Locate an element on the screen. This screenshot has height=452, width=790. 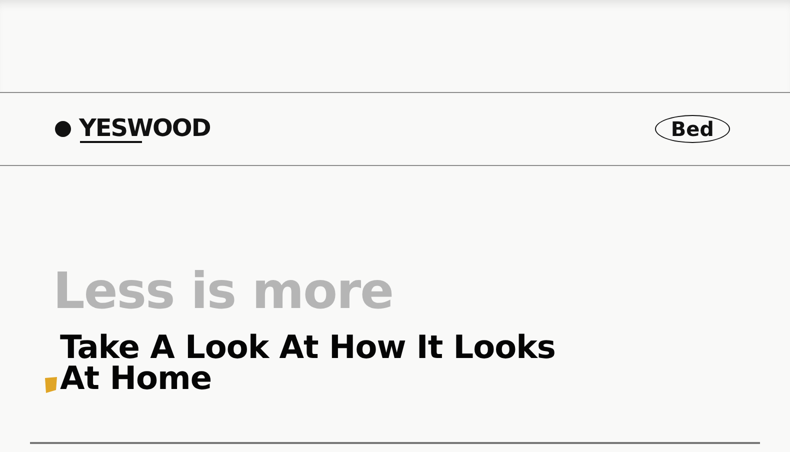
marker-icon is located at coordinates (51, 385).